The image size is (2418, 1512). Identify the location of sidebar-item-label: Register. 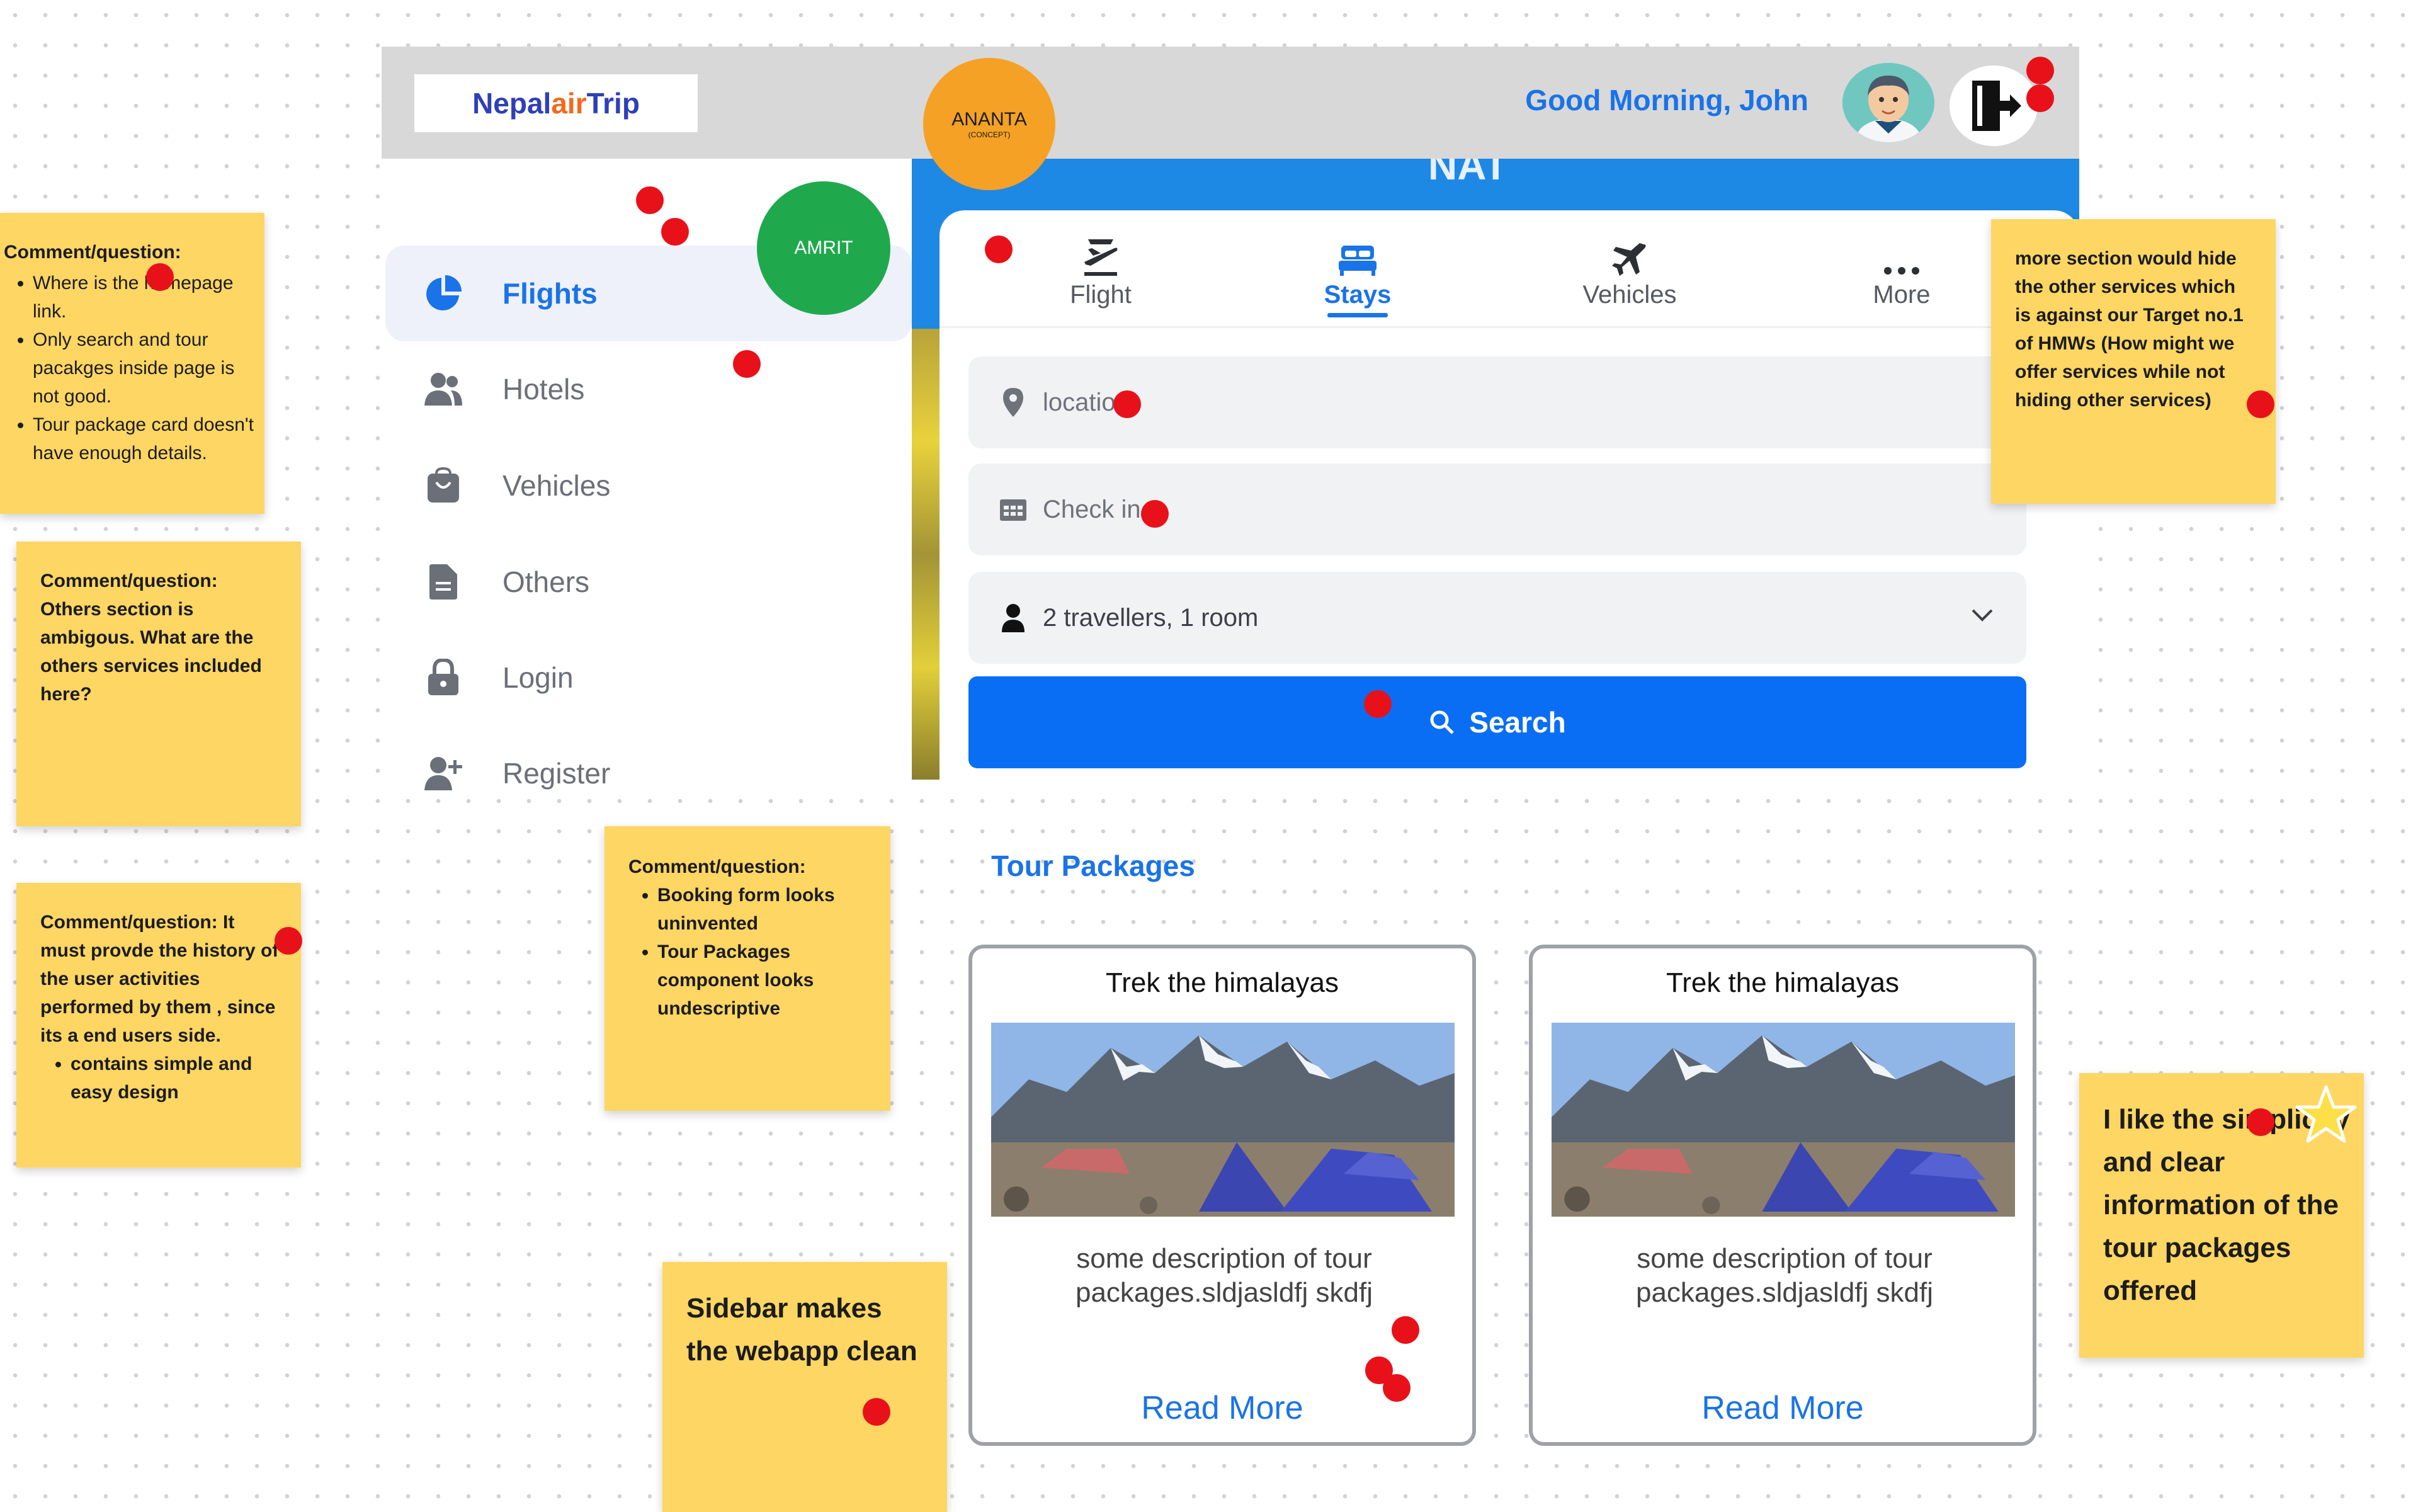
(556, 774).